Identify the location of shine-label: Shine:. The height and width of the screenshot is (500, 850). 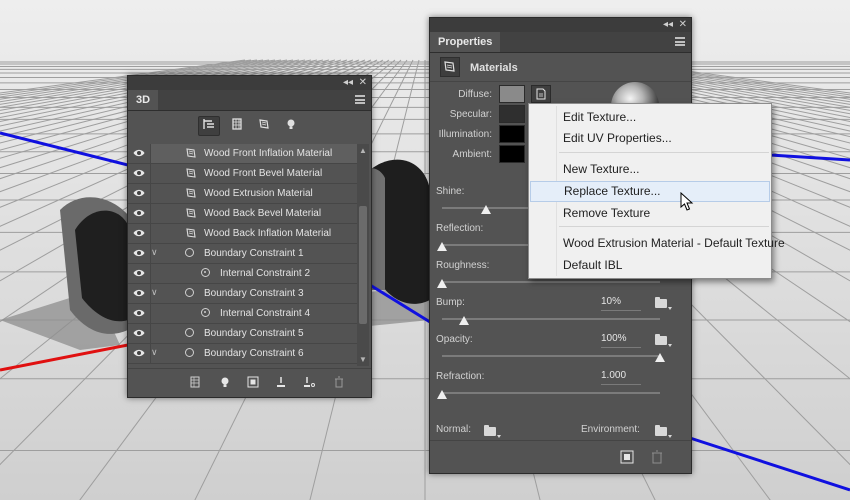
(450, 191).